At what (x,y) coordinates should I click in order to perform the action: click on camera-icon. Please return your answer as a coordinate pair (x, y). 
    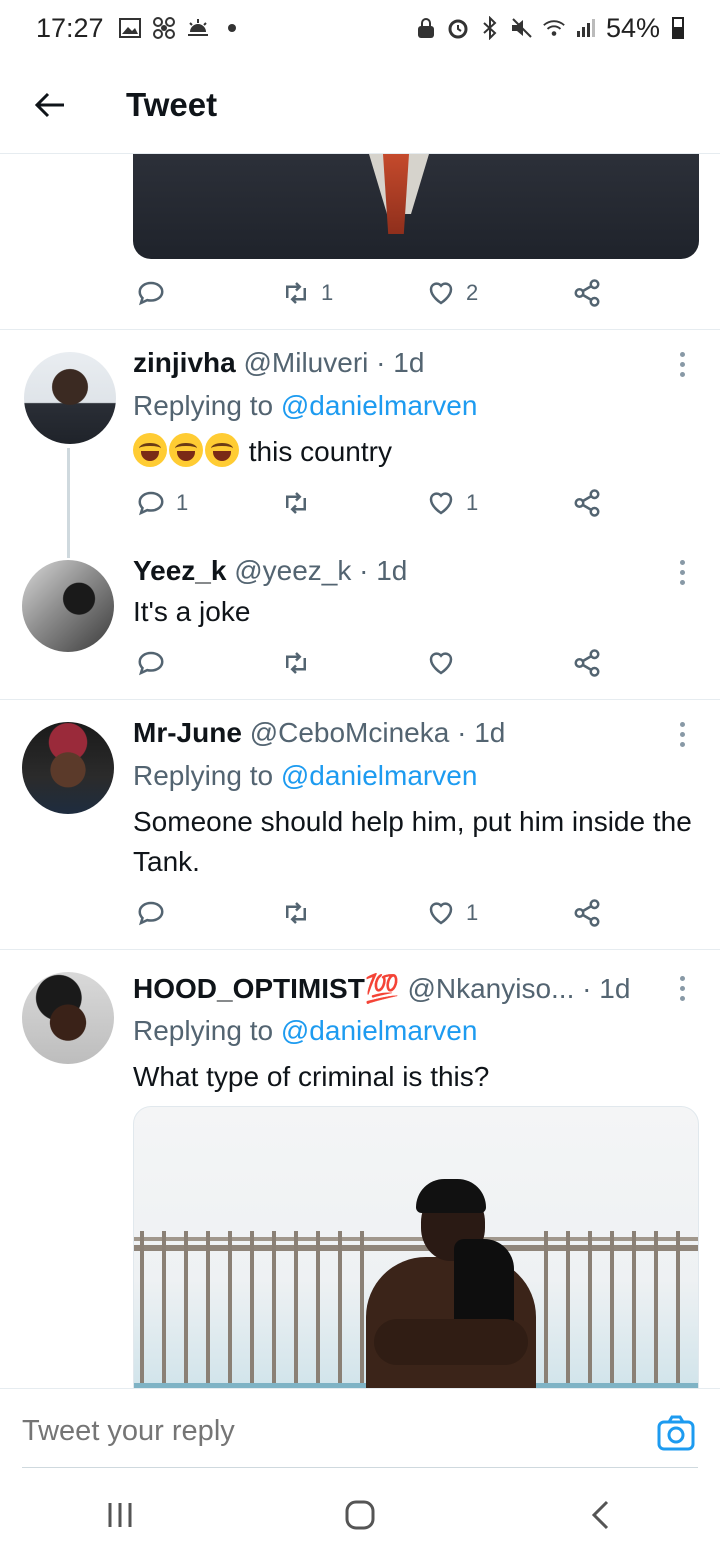
    Looking at the image, I should click on (676, 1433).